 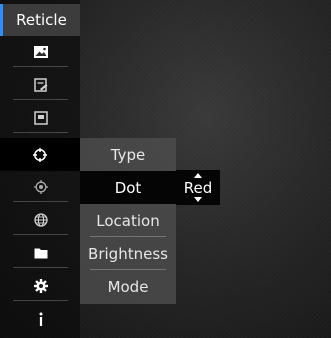 I want to click on arrow-up-icon, so click(x=198, y=175).